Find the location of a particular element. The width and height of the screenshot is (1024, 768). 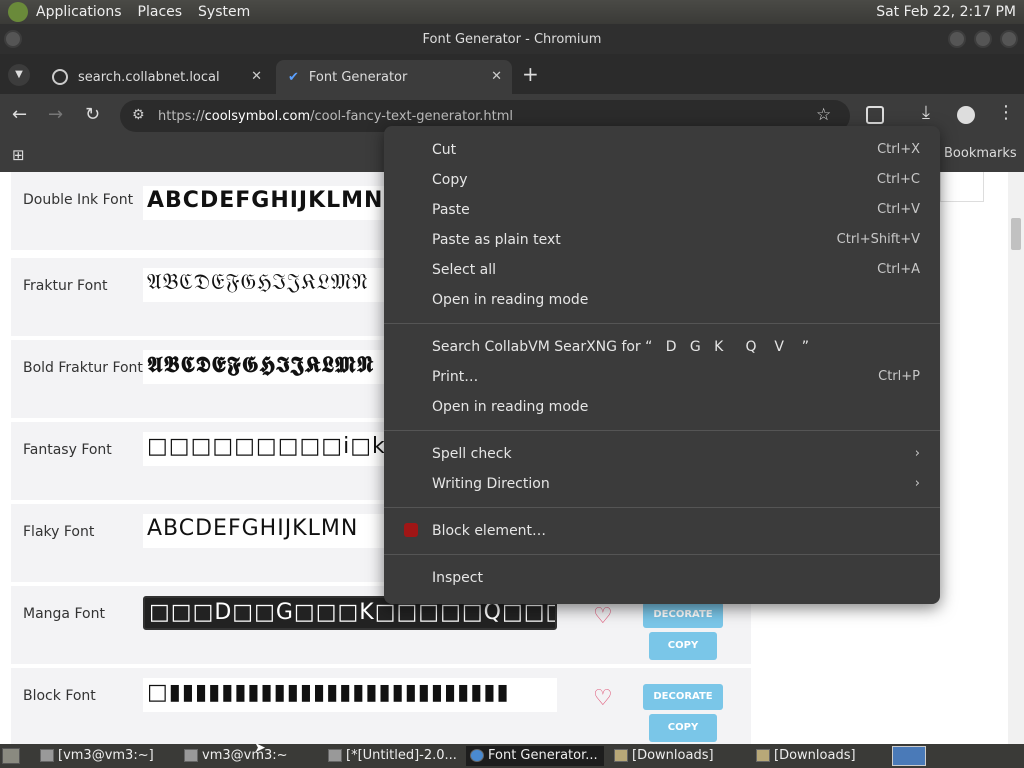

menu-label: Paste as plain text is located at coordinates (496, 240).